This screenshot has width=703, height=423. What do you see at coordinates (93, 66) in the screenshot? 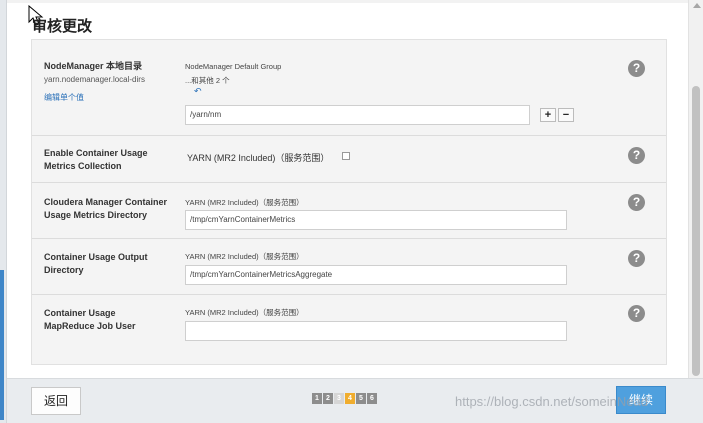
I see `config-label: NodeManager 本地目录` at bounding box center [93, 66].